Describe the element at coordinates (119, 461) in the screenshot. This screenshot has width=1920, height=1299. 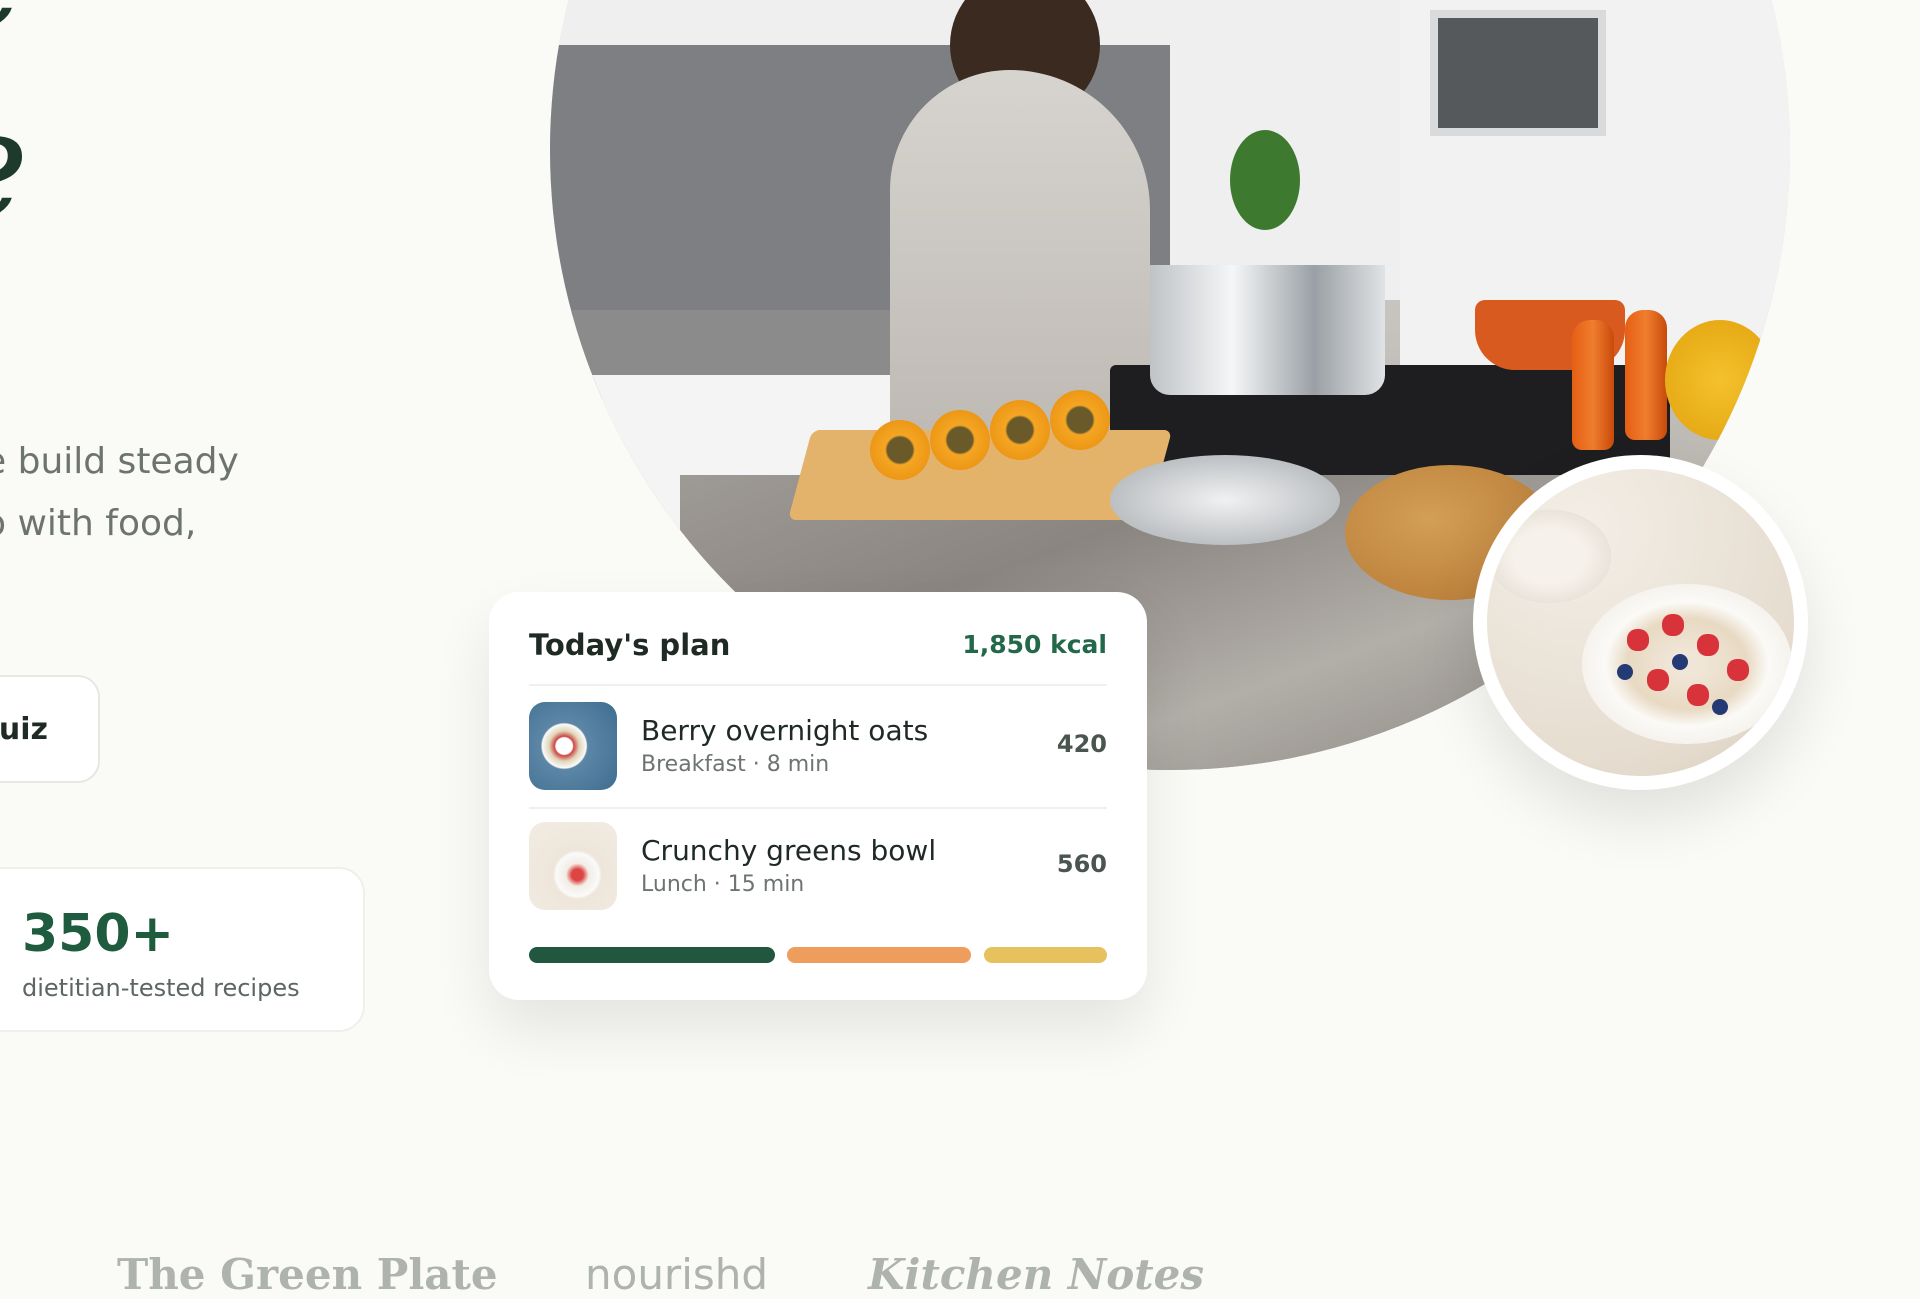
I see `hero-subtitle-line-1: e build steady` at that location.